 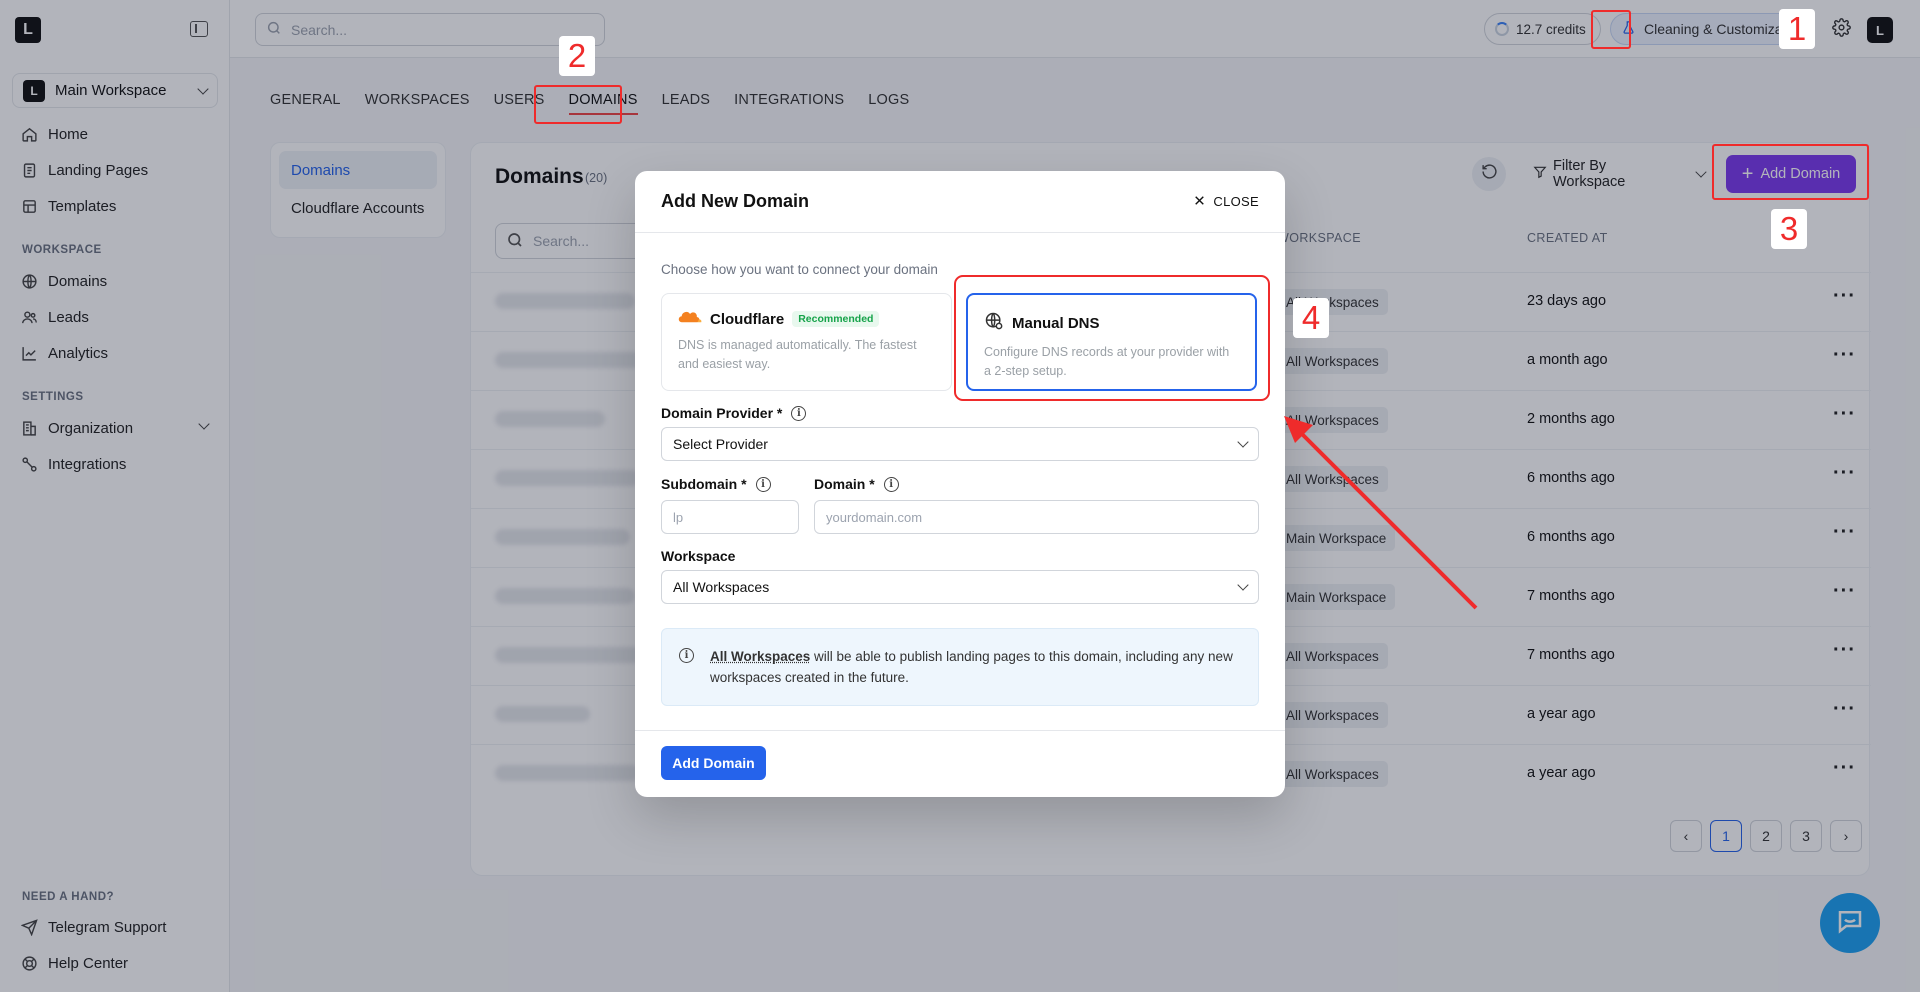 What do you see at coordinates (960, 444) in the screenshot?
I see `domain-provider-select: Select Provider` at bounding box center [960, 444].